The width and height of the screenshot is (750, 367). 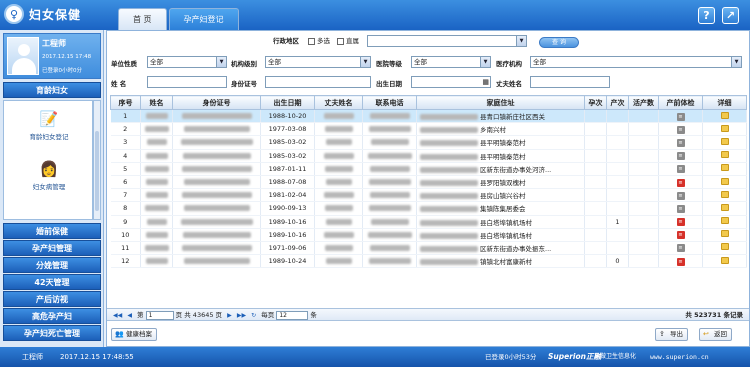 What do you see at coordinates (570, 82) in the screenshot?
I see `husband-name-input` at bounding box center [570, 82].